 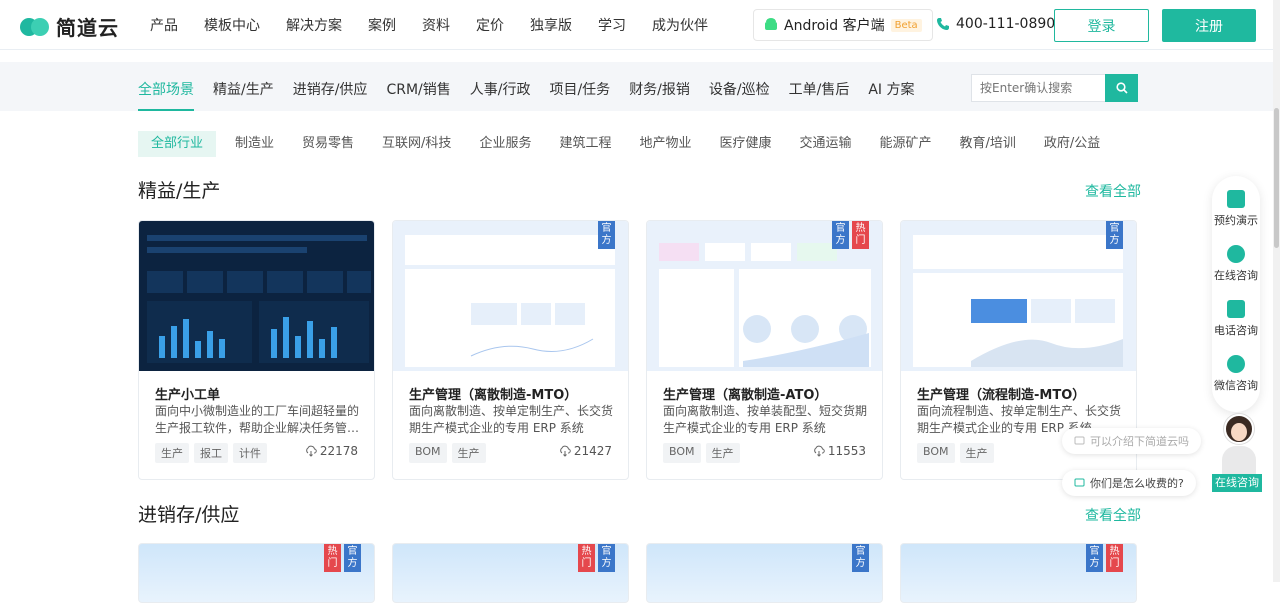 What do you see at coordinates (1236, 254) in the screenshot?
I see `chat-icon` at bounding box center [1236, 254].